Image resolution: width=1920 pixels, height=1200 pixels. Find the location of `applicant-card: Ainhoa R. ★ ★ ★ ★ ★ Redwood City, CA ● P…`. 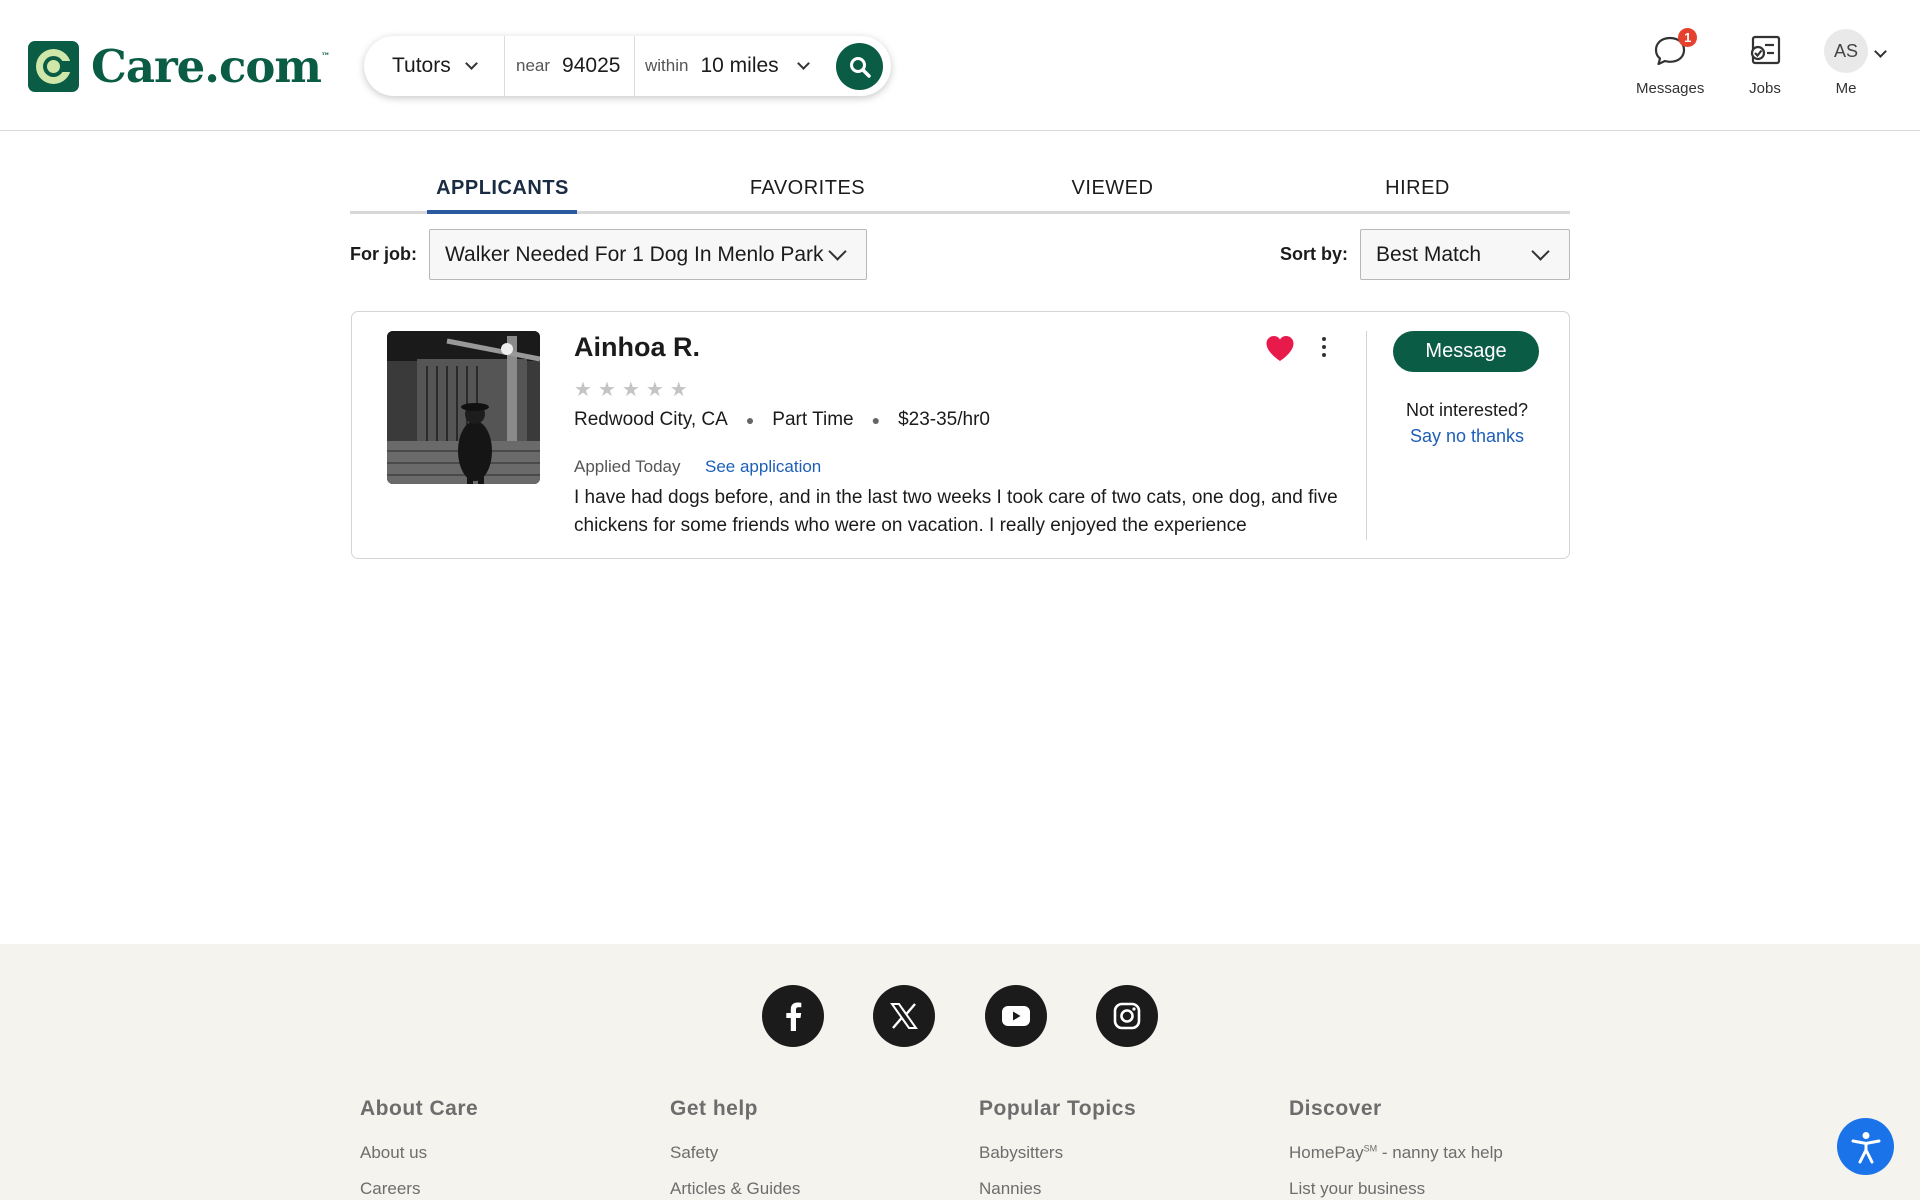

applicant-card: Ainhoa R. ★ ★ ★ ★ ★ Redwood City, CA ● P… is located at coordinates (960, 435).